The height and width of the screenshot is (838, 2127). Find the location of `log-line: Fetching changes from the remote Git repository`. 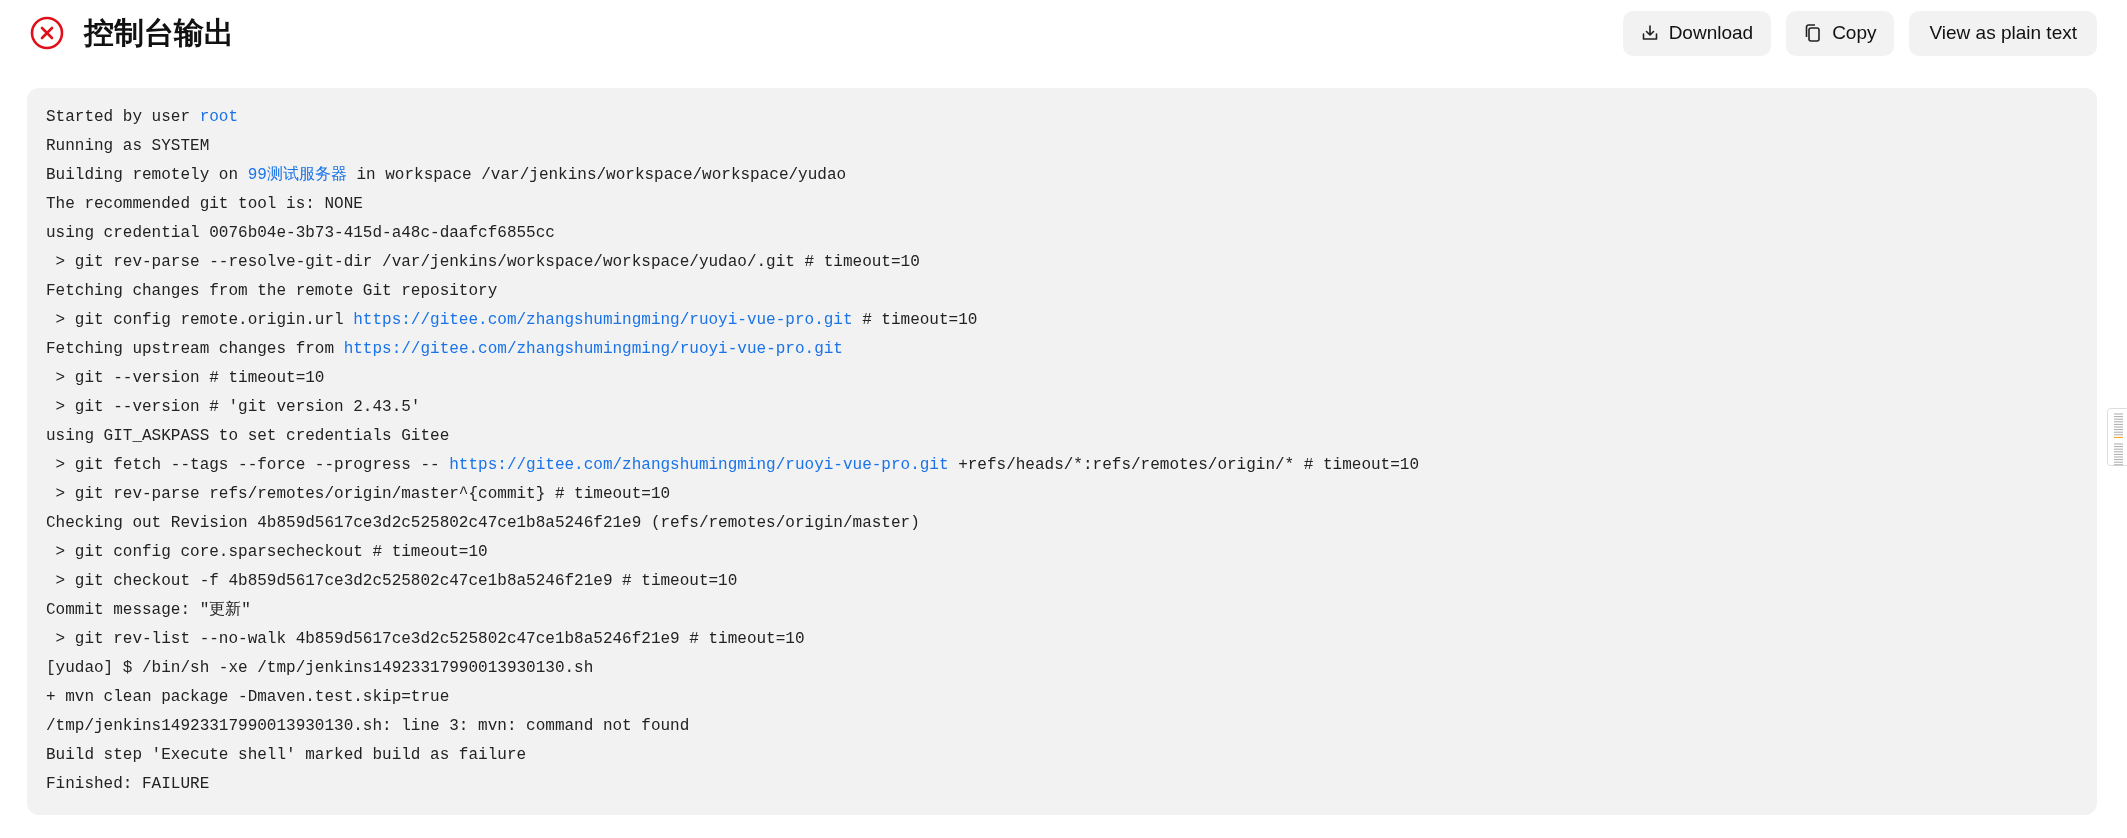

log-line: Fetching changes from the remote Git repository is located at coordinates (272, 291).